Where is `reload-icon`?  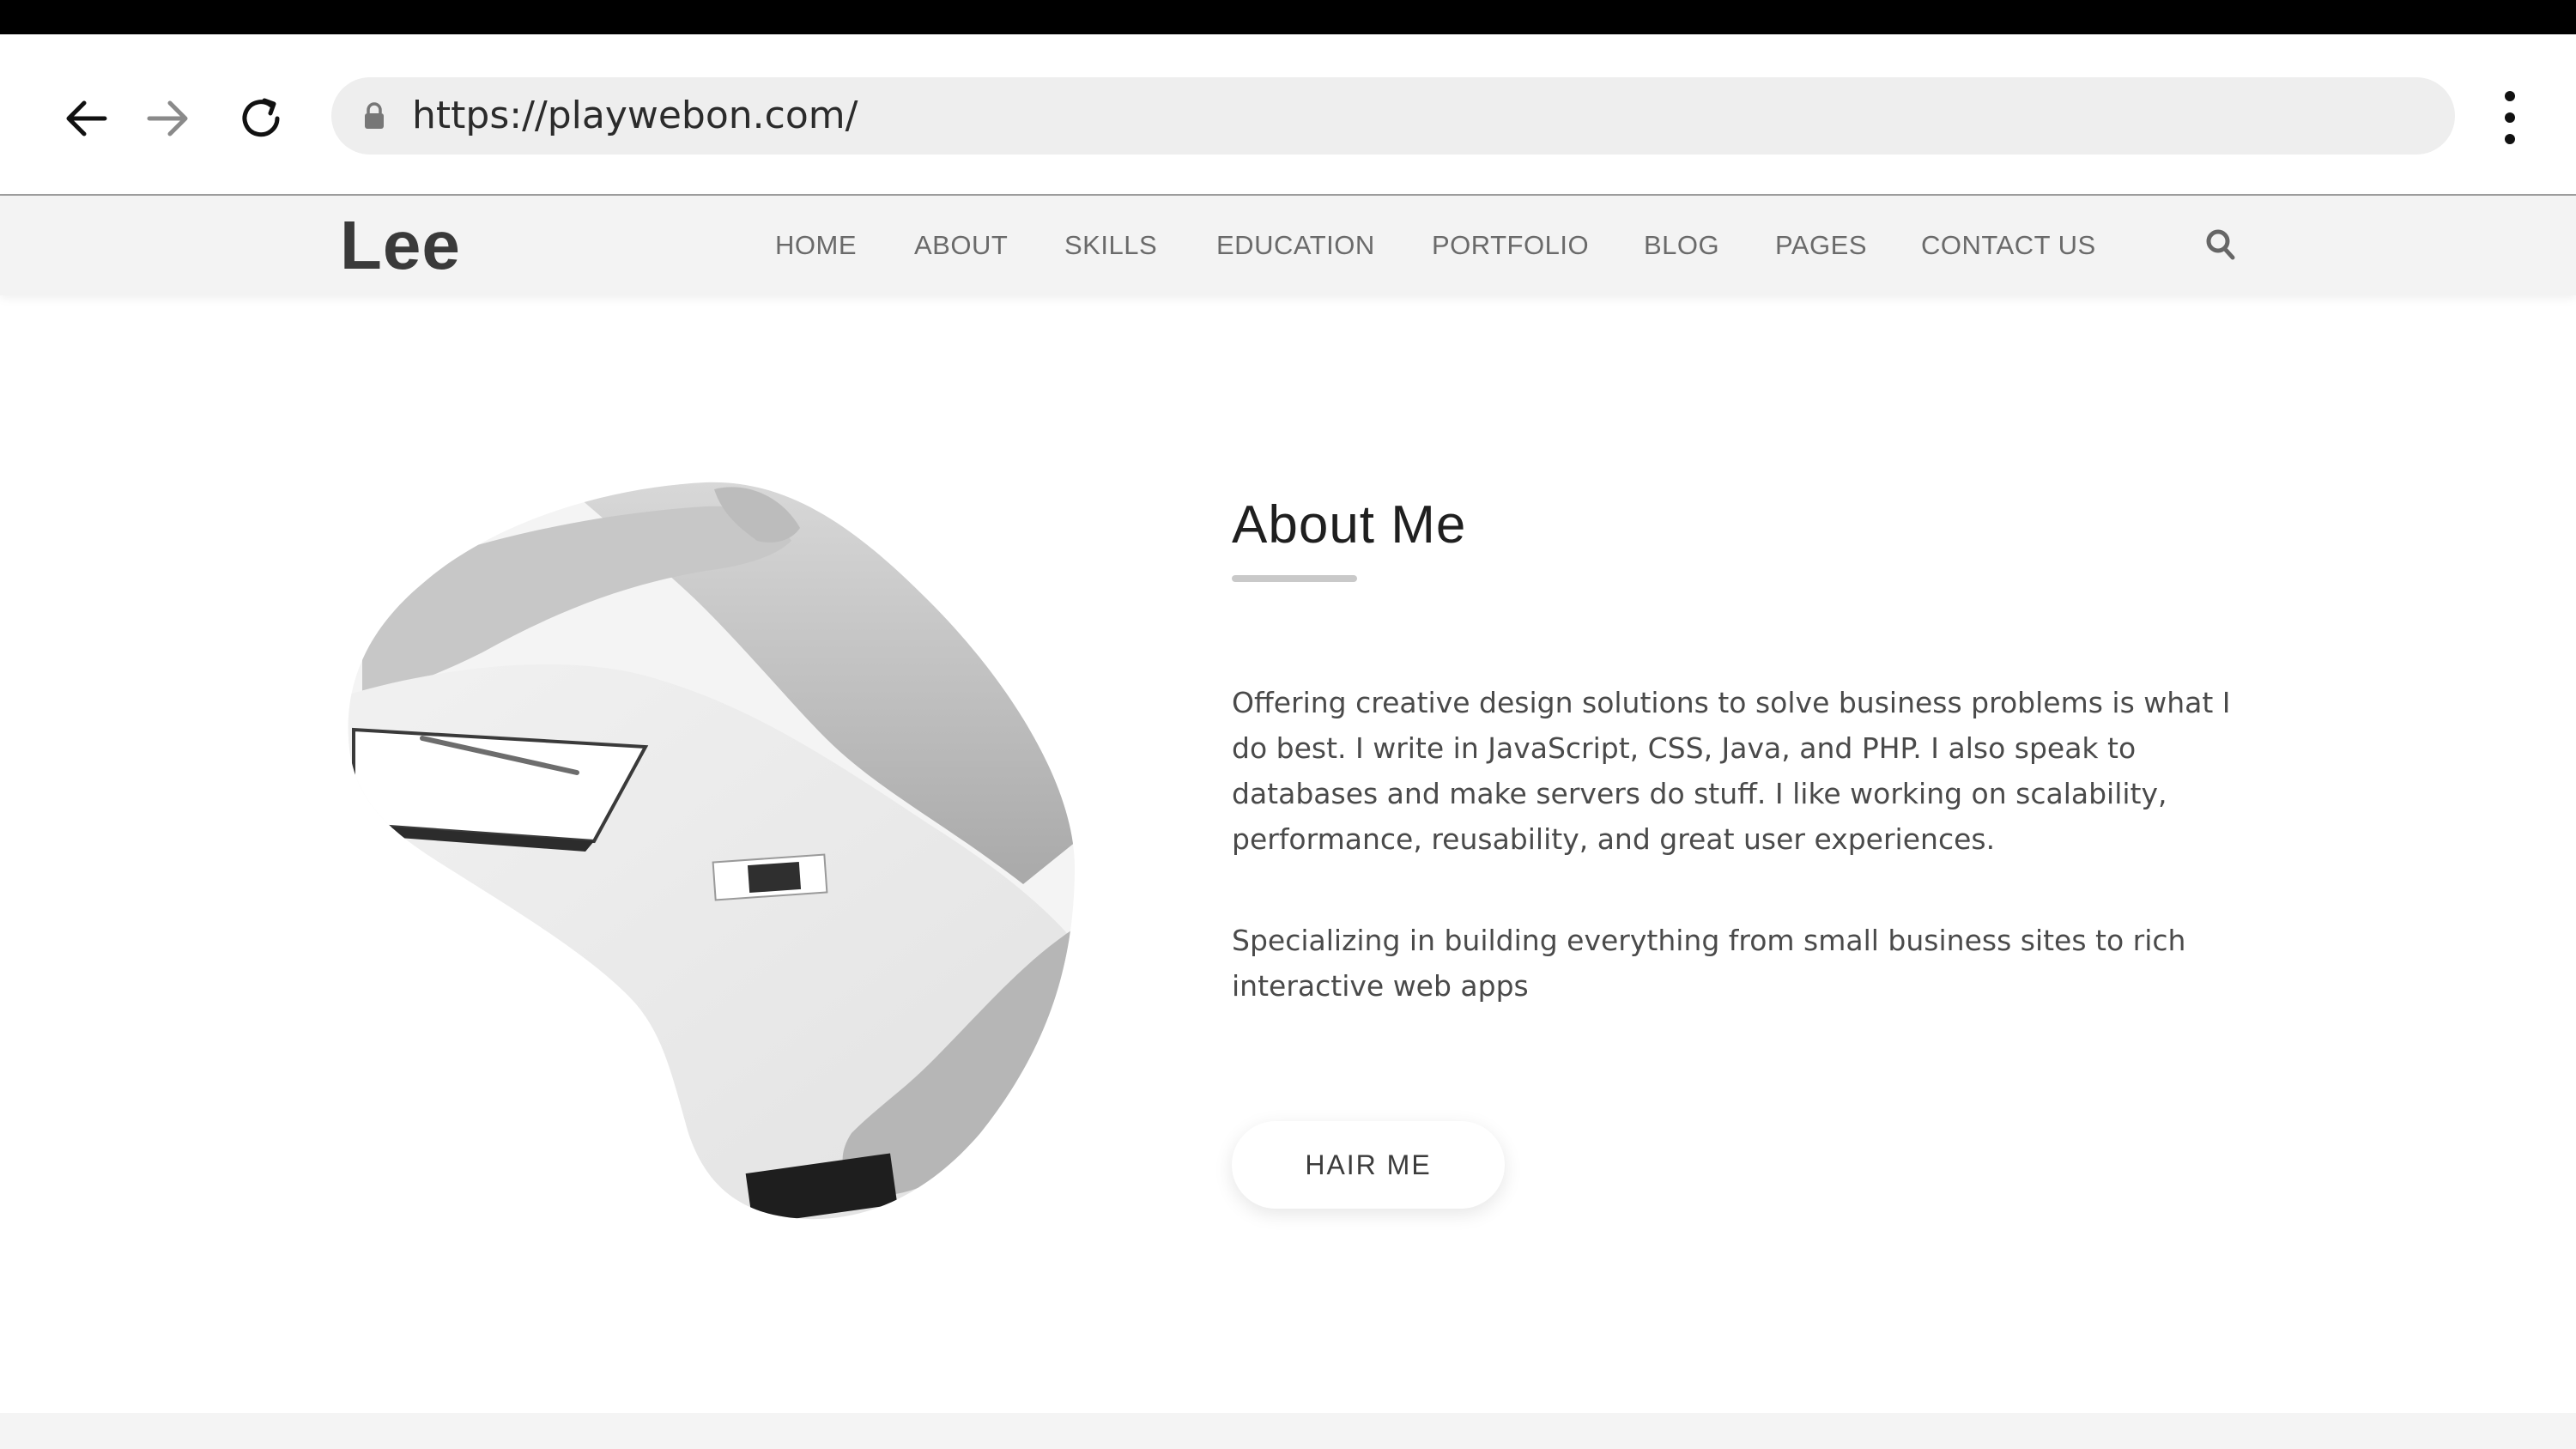
reload-icon is located at coordinates (261, 118).